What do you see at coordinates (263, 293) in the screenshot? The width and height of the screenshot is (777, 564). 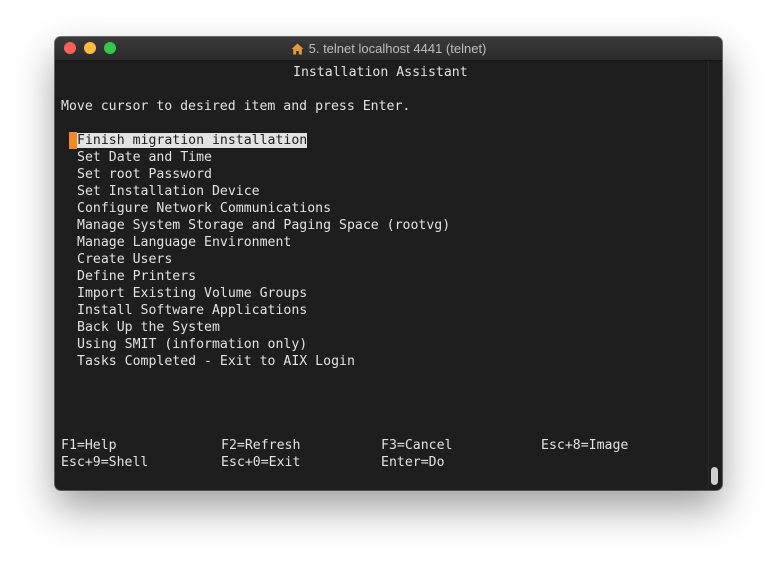 I see `menu-item-import-volume-groups: Import Existing Volume Groups` at bounding box center [263, 293].